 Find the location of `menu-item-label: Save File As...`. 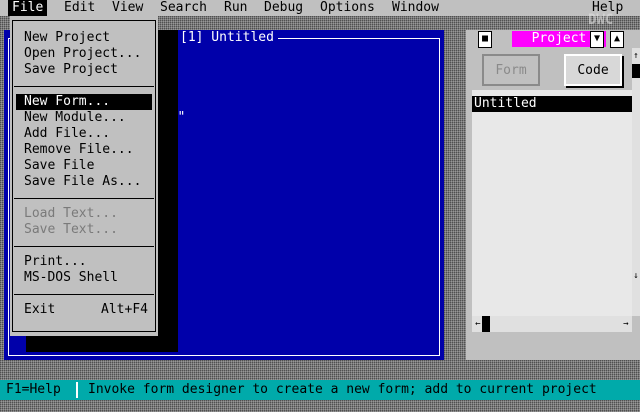

menu-item-label: Save File As... is located at coordinates (83, 181).